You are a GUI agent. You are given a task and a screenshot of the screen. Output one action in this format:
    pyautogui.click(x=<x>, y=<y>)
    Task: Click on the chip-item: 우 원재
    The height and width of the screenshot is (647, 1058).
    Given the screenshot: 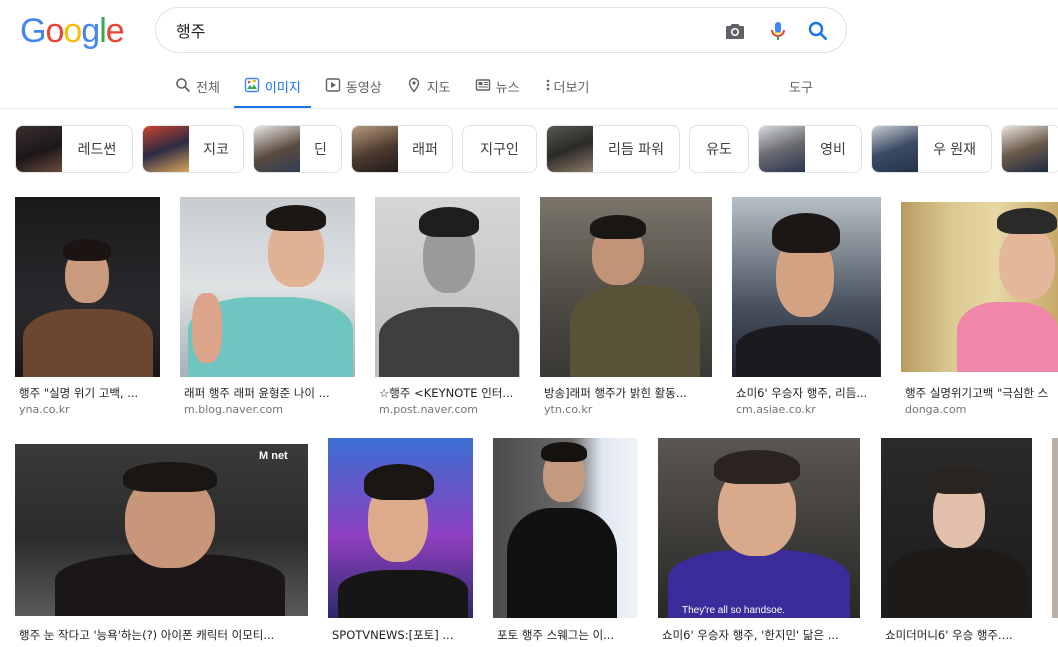 What is the action you would take?
    pyautogui.click(x=931, y=149)
    